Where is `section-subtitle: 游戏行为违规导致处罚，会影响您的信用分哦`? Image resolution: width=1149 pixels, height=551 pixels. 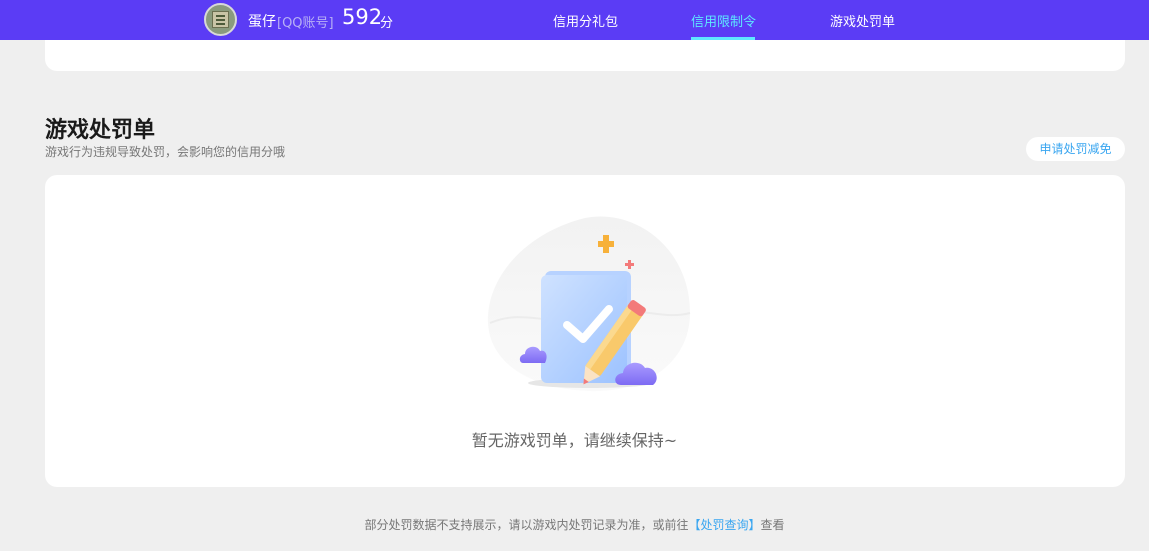
section-subtitle: 游戏行为违规导致处罚，会影响您的信用分哦 is located at coordinates (165, 152).